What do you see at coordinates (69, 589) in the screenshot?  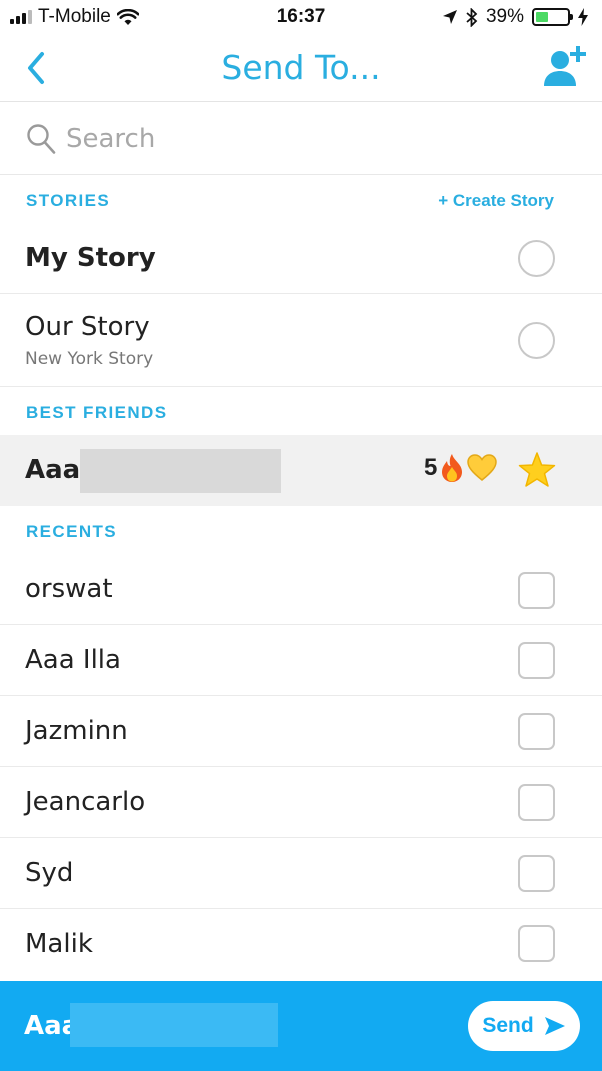 I see `friend-name: orswat` at bounding box center [69, 589].